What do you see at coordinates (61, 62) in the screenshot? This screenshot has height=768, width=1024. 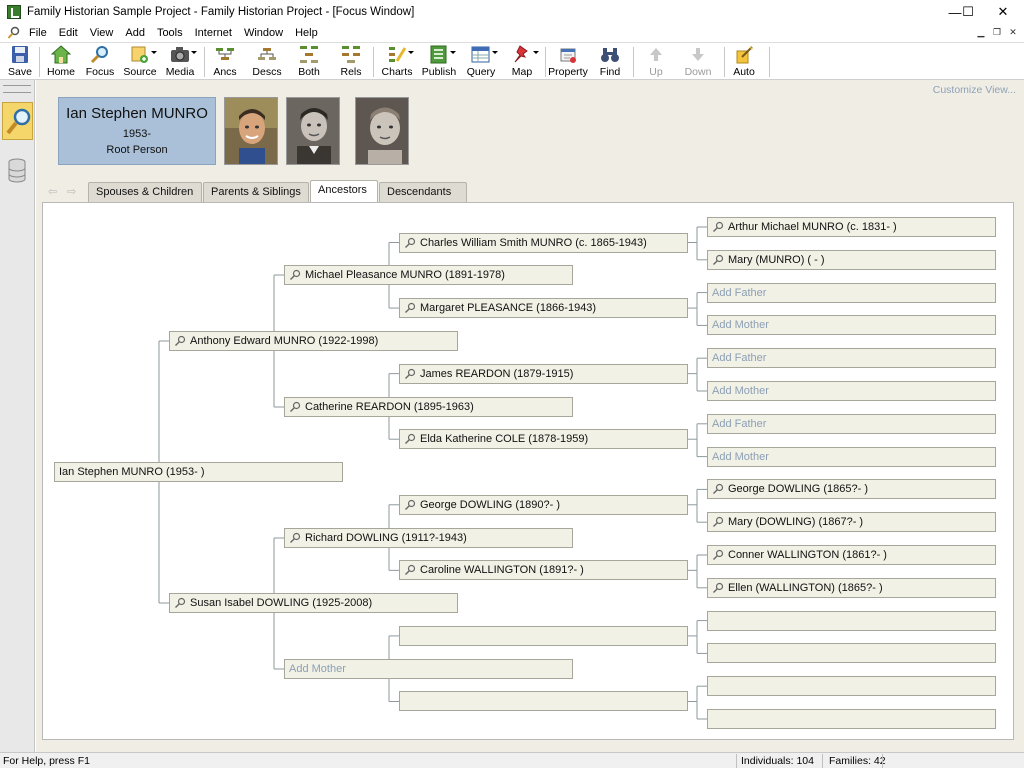 I see `home-button: Home` at bounding box center [61, 62].